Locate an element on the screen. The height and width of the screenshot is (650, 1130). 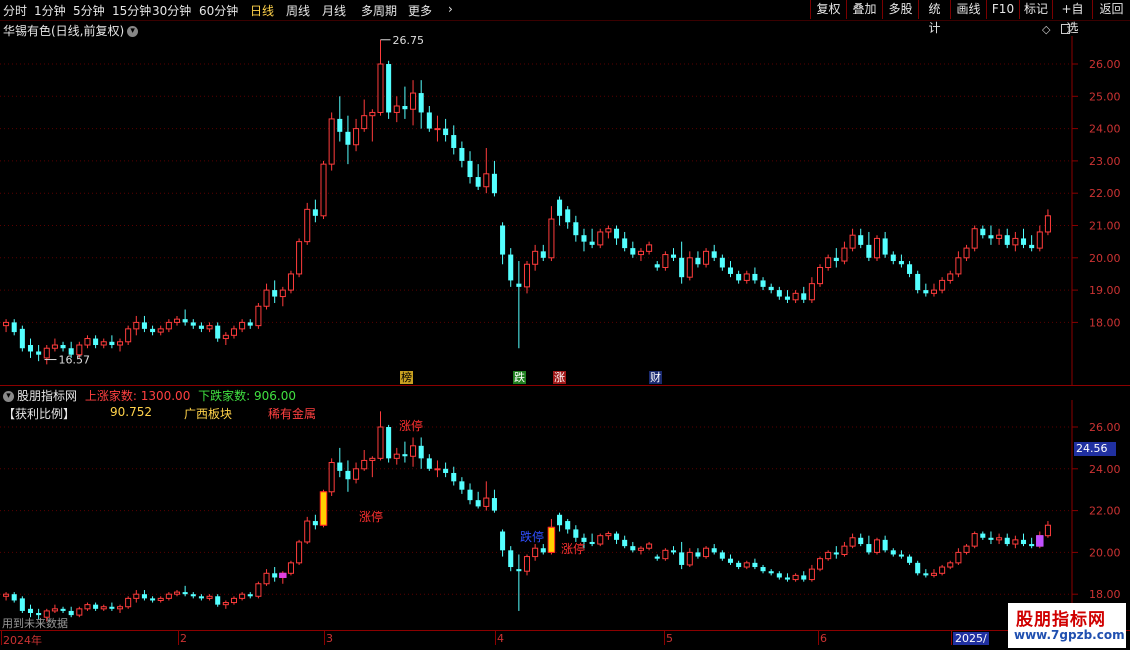
toolbar-button-0: 复权 is located at coordinates (828, 9).